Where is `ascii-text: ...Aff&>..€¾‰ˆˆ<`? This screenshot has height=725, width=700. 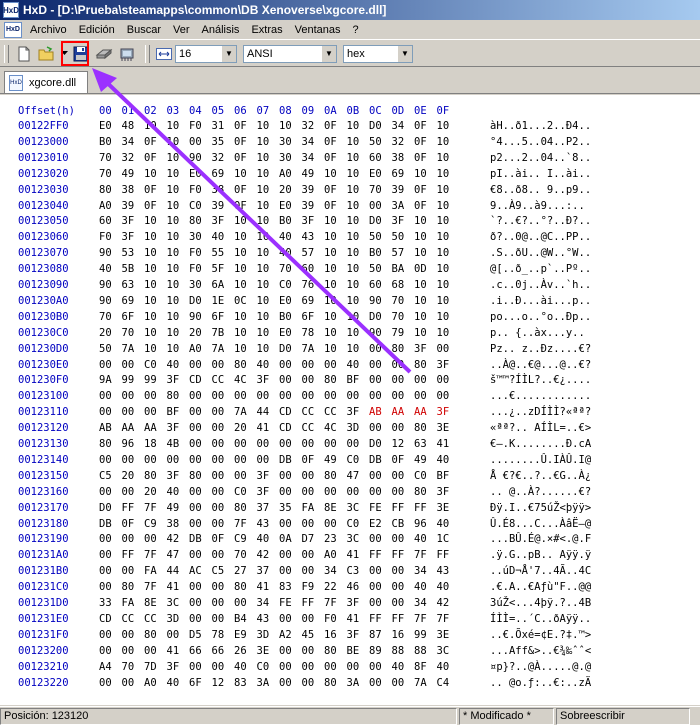 ascii-text: ...Aff&>..€¾‰ˆˆ< is located at coordinates (540, 651).